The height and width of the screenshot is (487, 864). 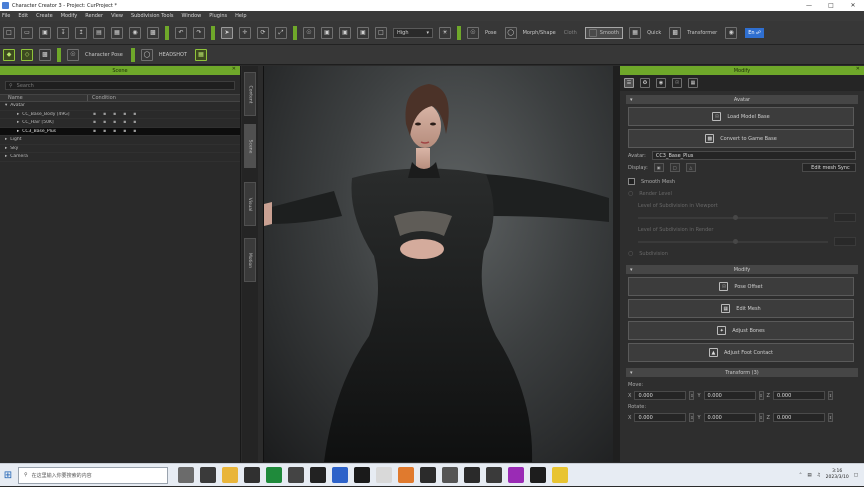 What do you see at coordinates (677, 83) in the screenshot?
I see `tab-motion-icon: ☉` at bounding box center [677, 83].